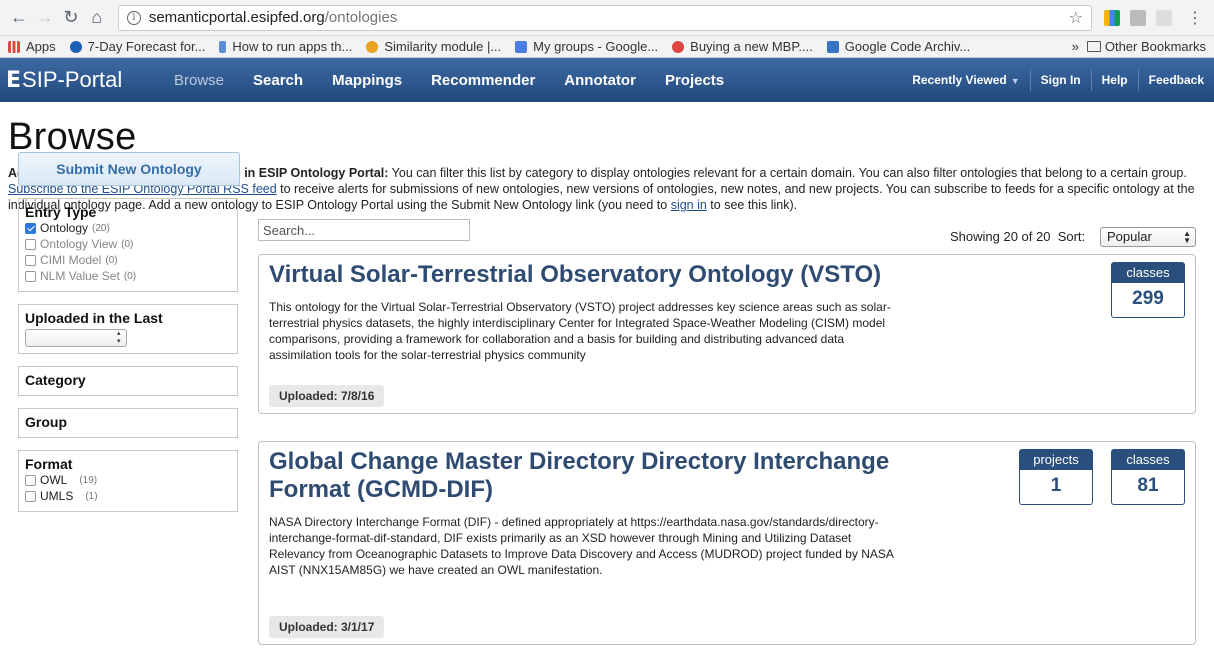  I want to click on extension-chart-icon, so click(1112, 17).